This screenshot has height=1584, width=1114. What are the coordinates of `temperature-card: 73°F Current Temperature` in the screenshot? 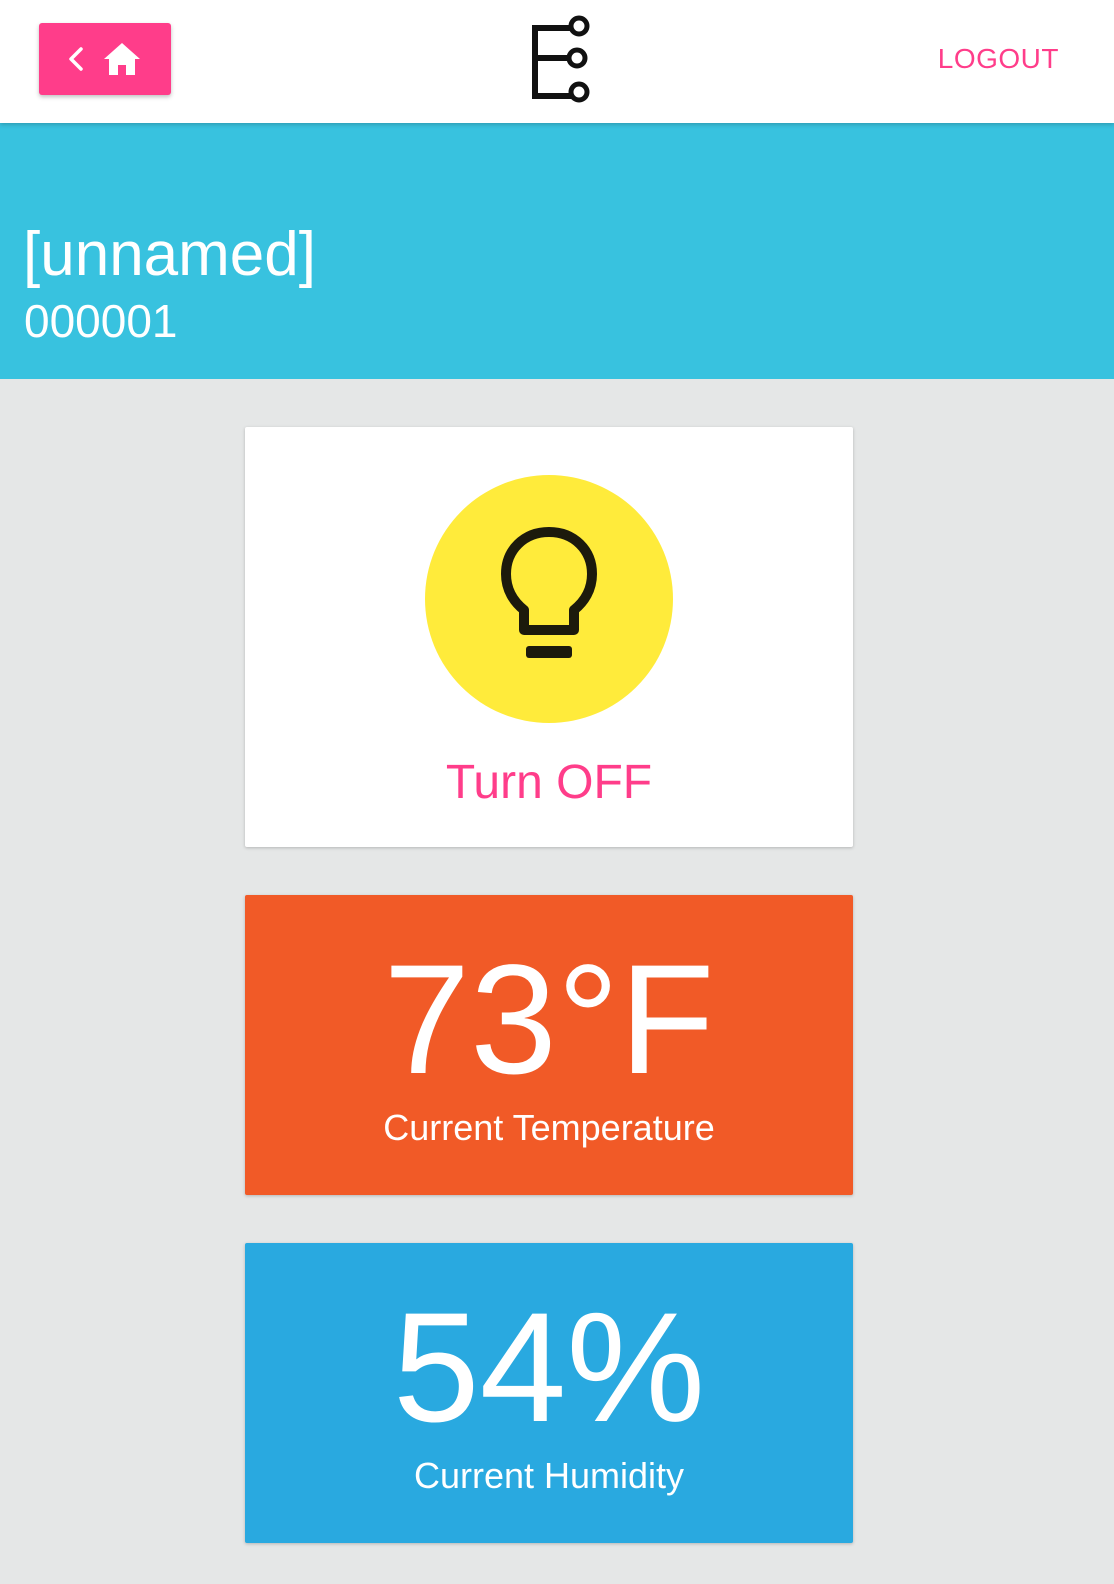 It's located at (549, 1045).